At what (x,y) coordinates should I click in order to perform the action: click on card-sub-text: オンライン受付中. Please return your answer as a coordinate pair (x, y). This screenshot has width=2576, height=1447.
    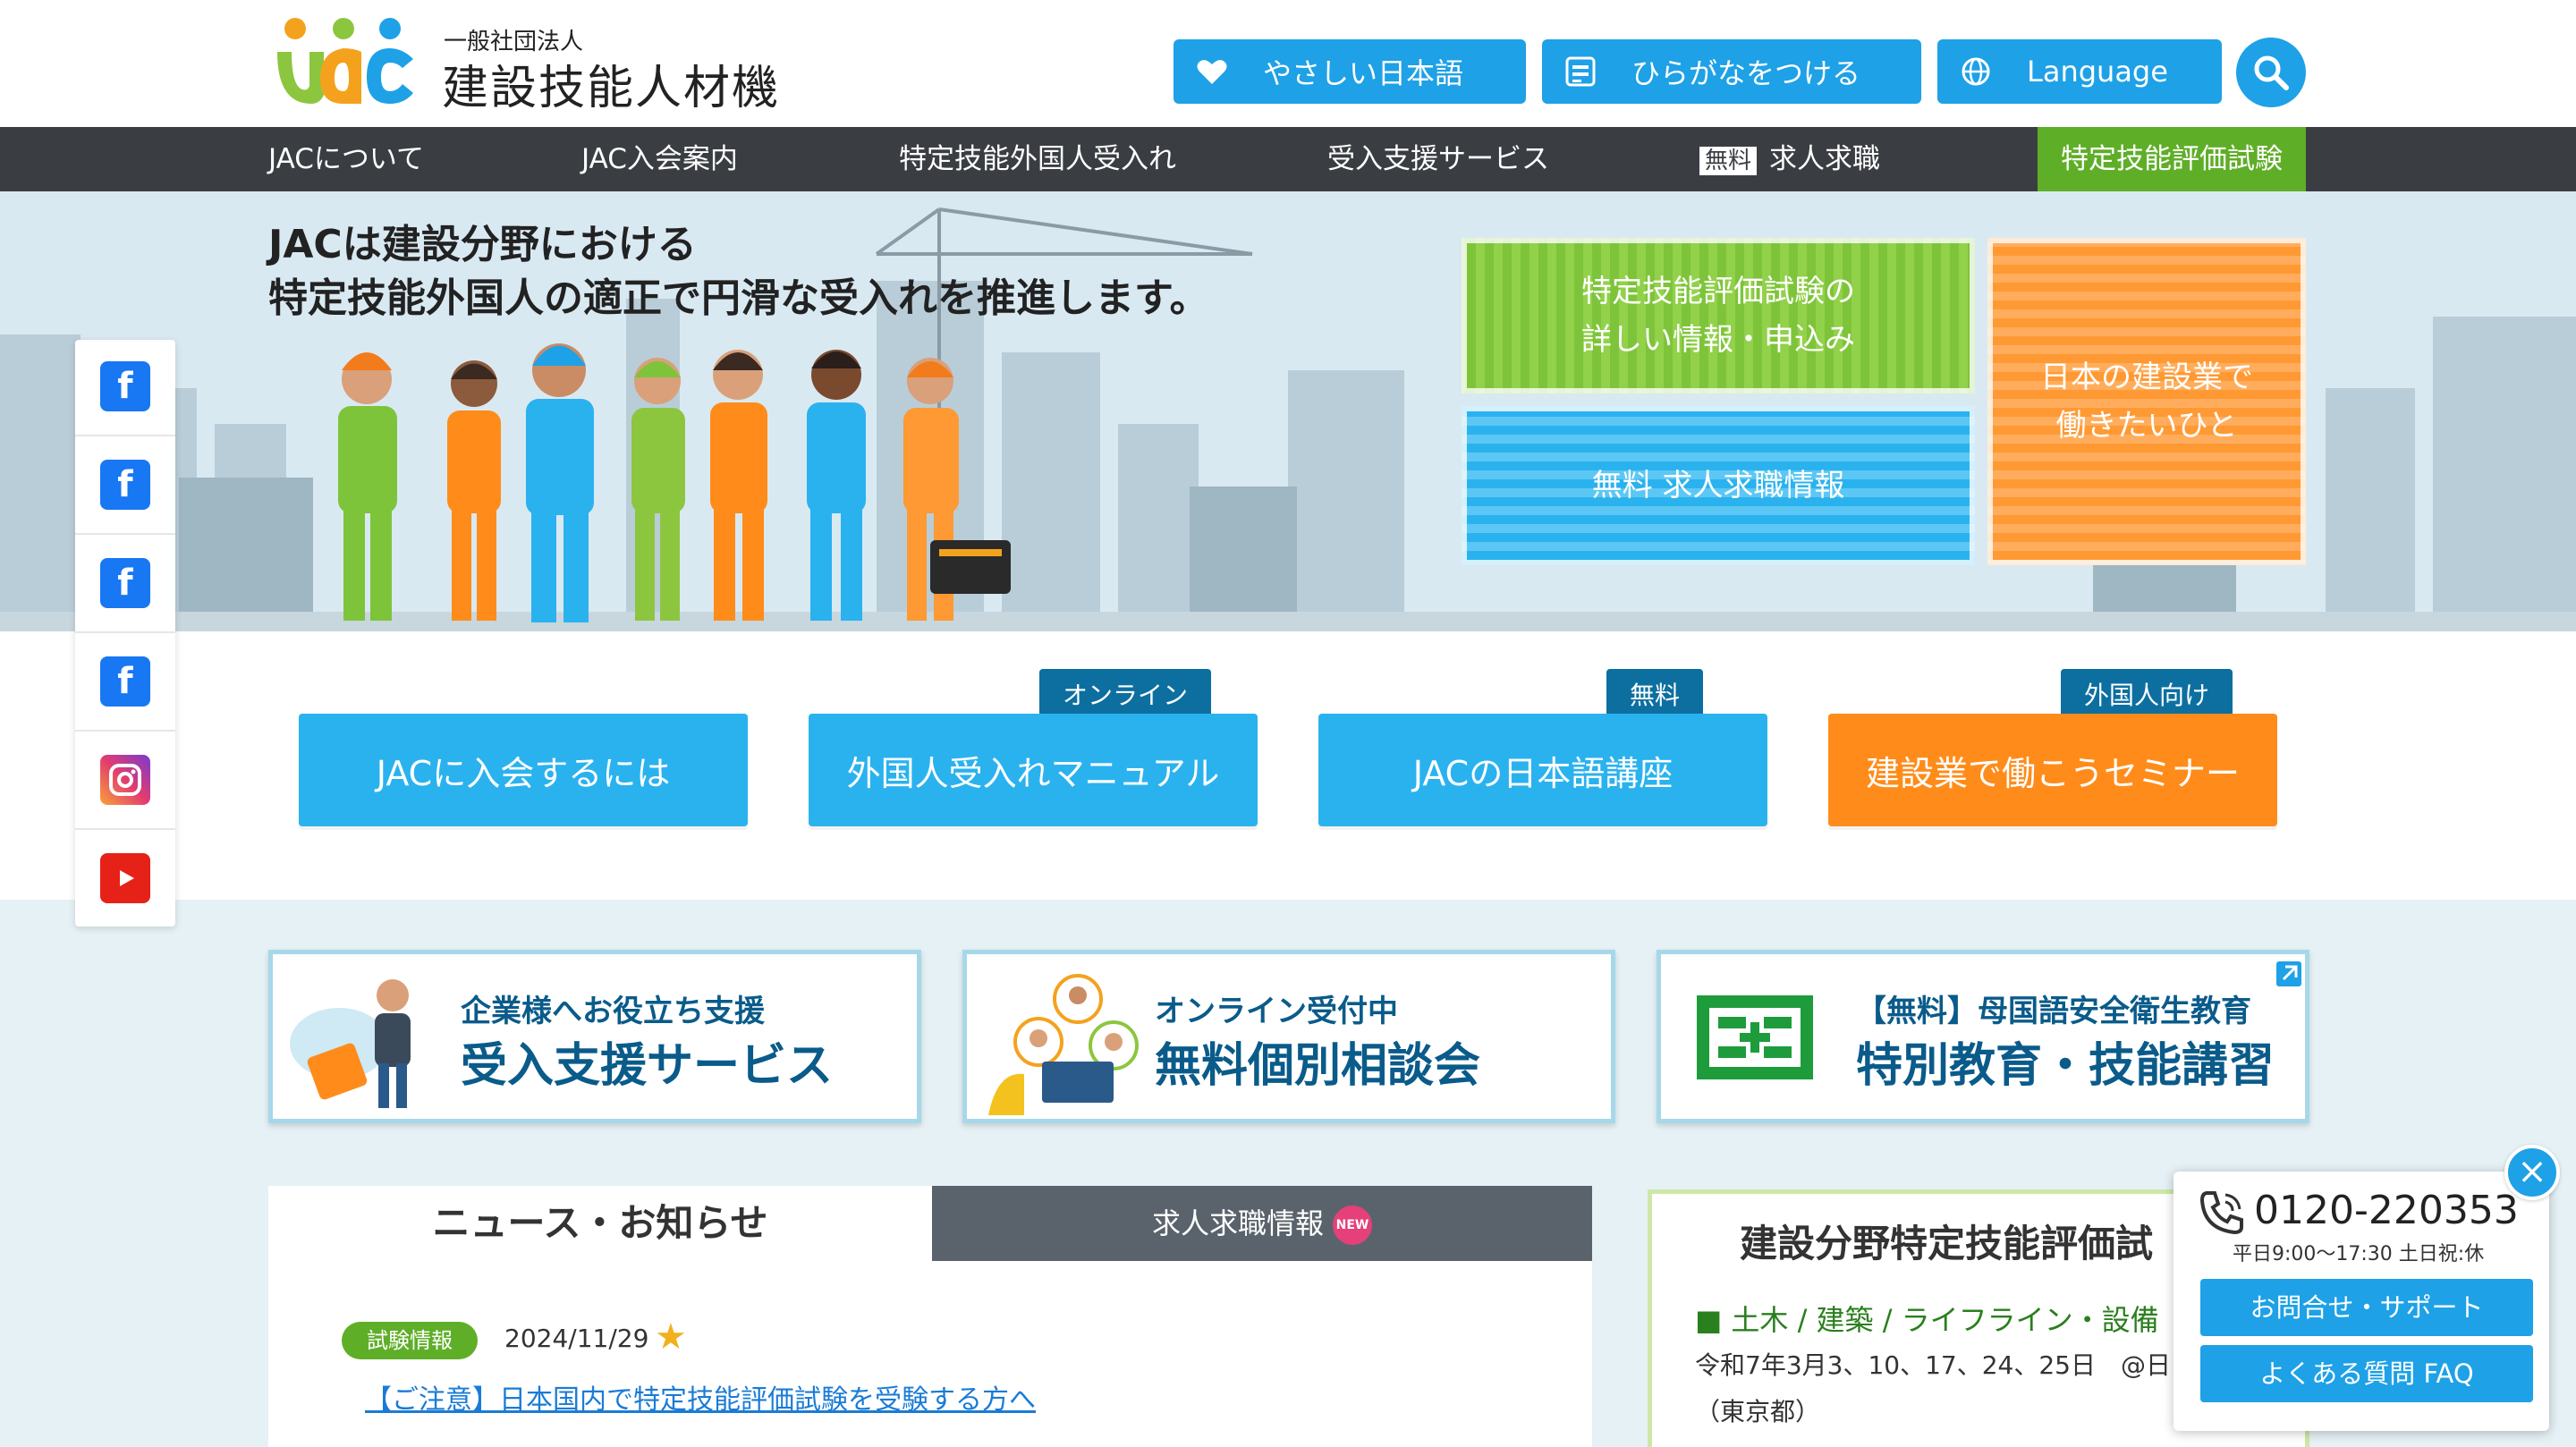
    Looking at the image, I should click on (1276, 1011).